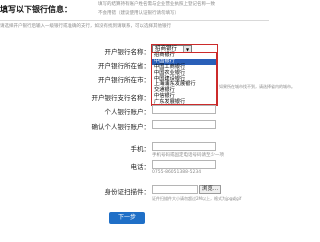 The image size is (320, 242). What do you see at coordinates (156, 4) in the screenshot?
I see `top-hint-1: 填写的结算持有账户姓名需与企业营业执照上登记名称一致` at bounding box center [156, 4].